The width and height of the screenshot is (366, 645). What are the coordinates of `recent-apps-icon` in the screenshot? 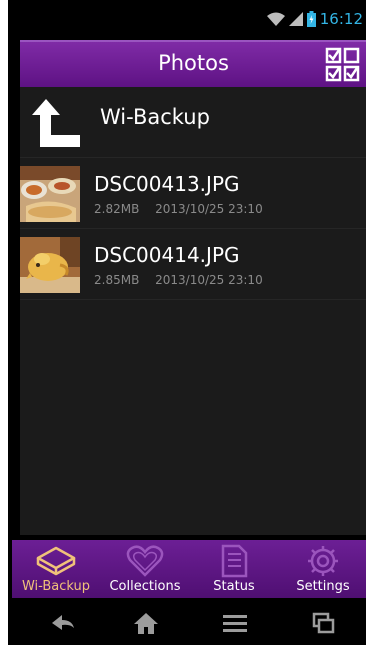 It's located at (323, 623).